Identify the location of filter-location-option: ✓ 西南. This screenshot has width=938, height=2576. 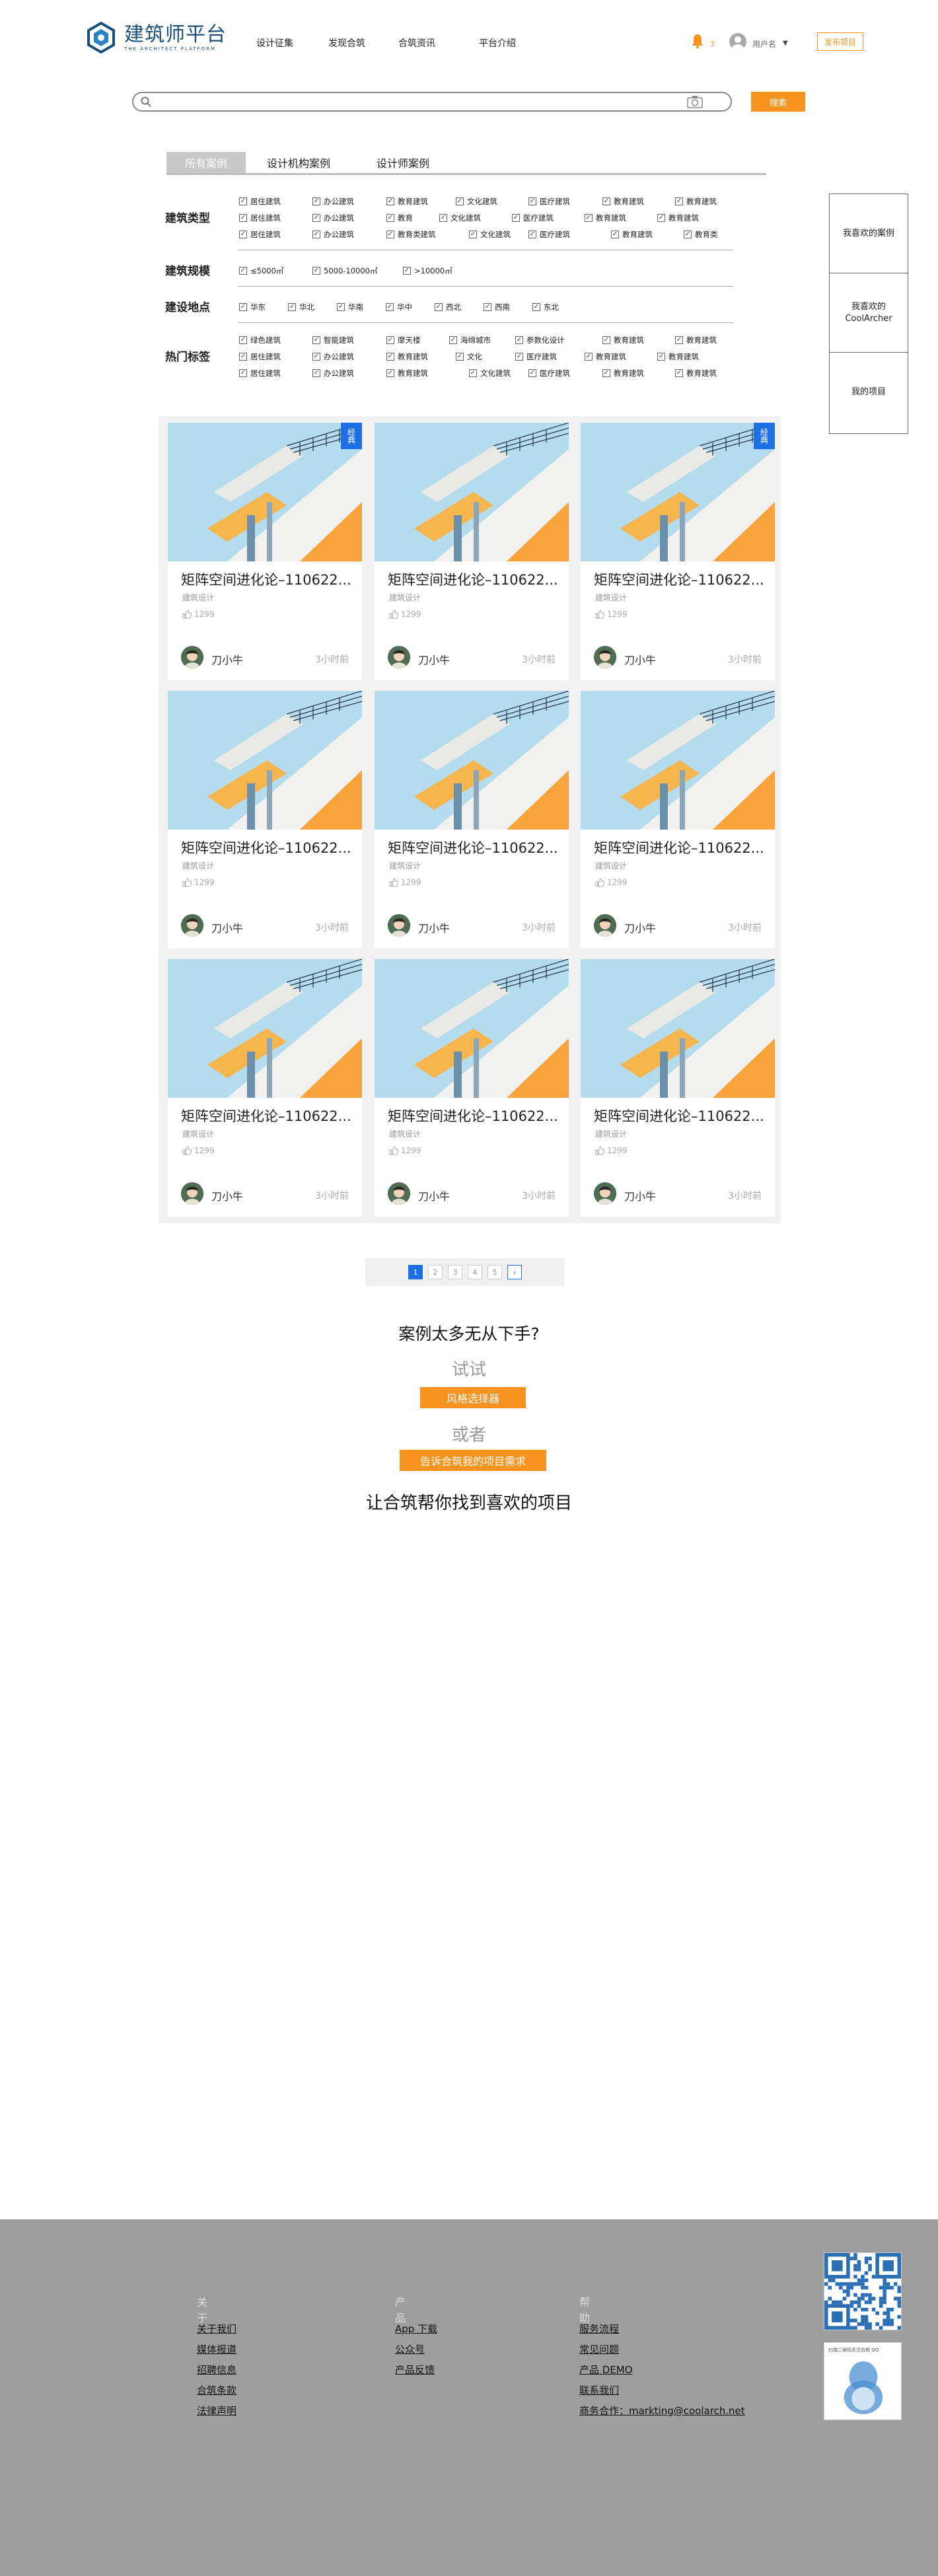
(497, 307).